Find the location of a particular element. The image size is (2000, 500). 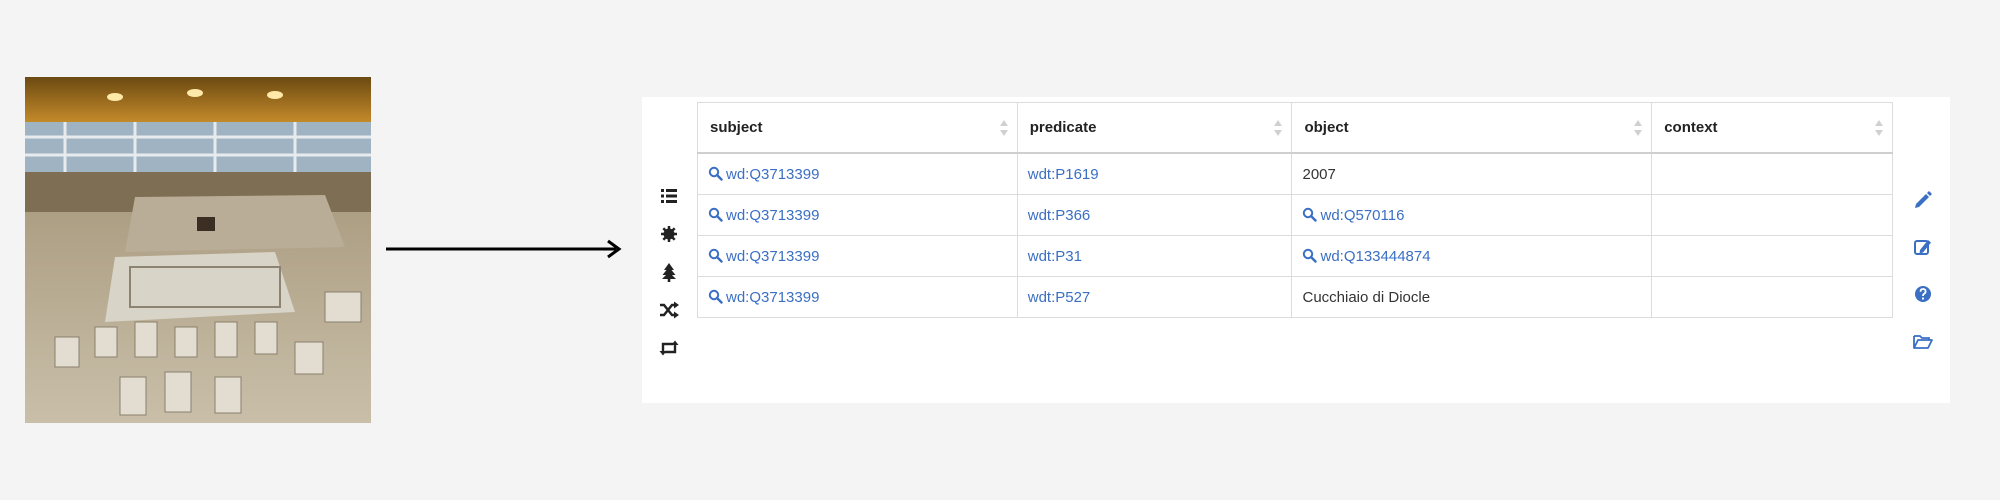

edit-square-icon is located at coordinates (1923, 247).